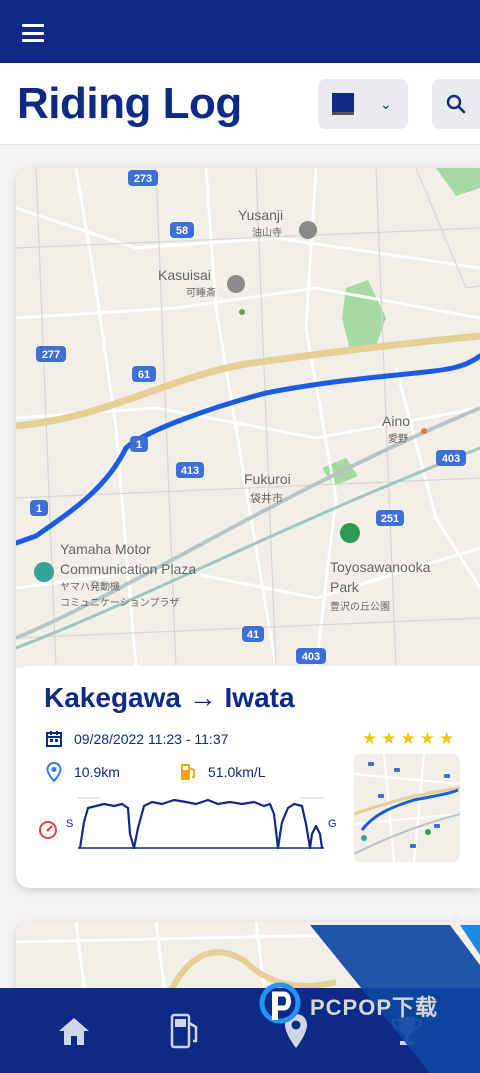  I want to click on search-button, so click(456, 104).